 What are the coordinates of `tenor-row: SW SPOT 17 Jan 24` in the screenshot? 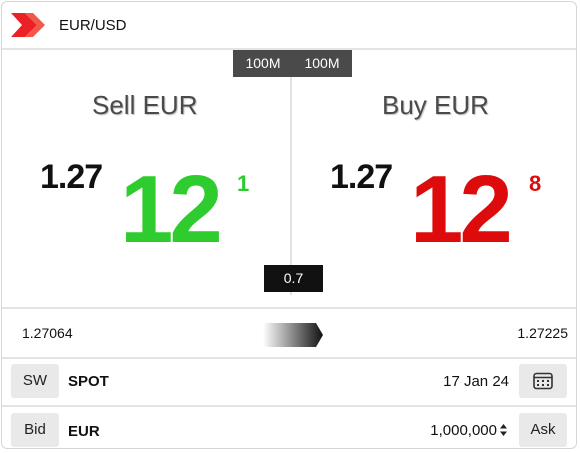 It's located at (289, 382).